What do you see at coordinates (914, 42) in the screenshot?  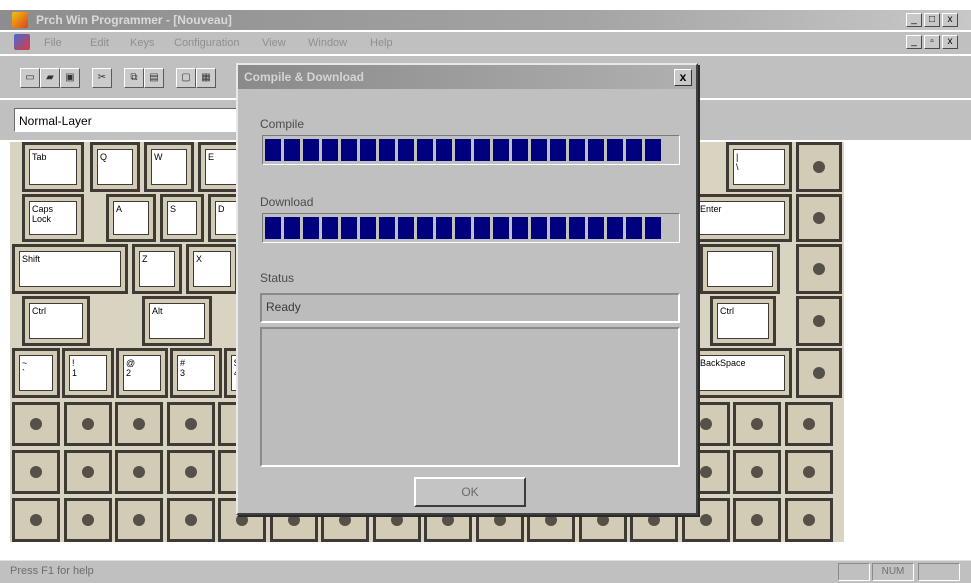 I see `doc-minimize-button: _` at bounding box center [914, 42].